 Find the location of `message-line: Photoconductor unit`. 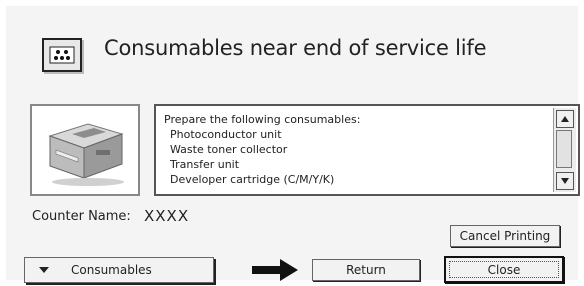

message-line: Photoconductor unit is located at coordinates (226, 134).